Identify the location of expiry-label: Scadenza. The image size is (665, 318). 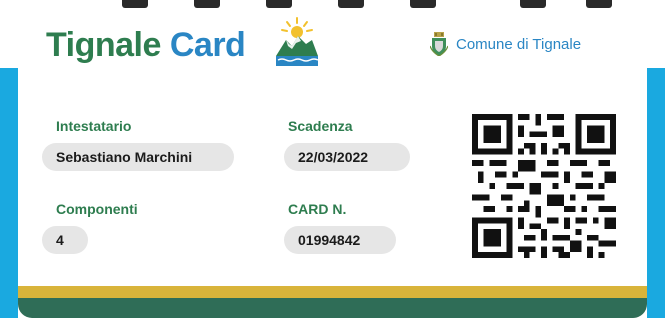
(320, 126).